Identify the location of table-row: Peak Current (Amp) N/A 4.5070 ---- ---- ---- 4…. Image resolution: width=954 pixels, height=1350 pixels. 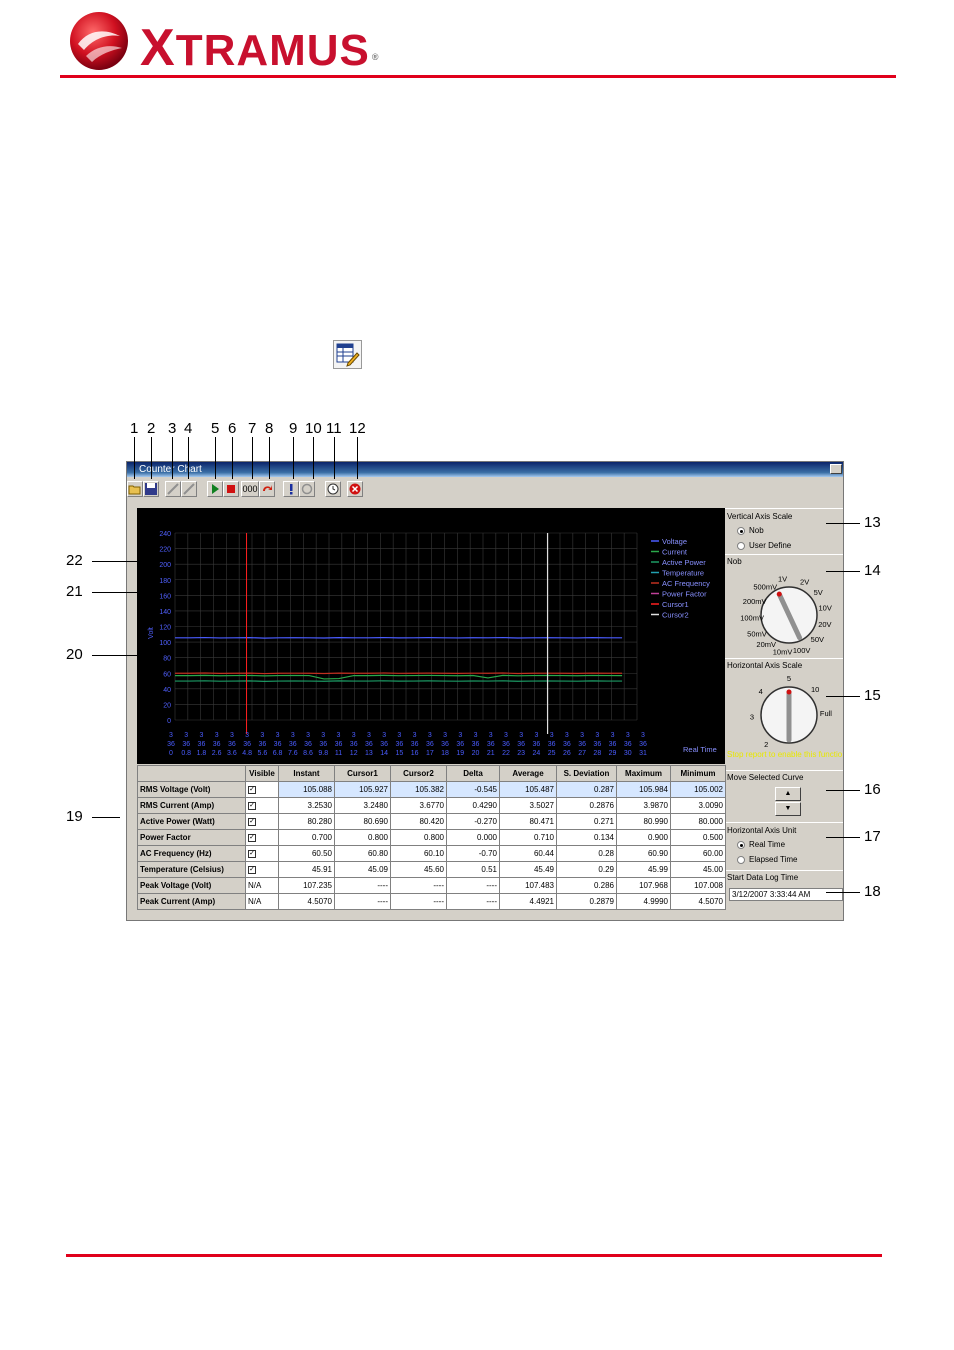
(431, 901).